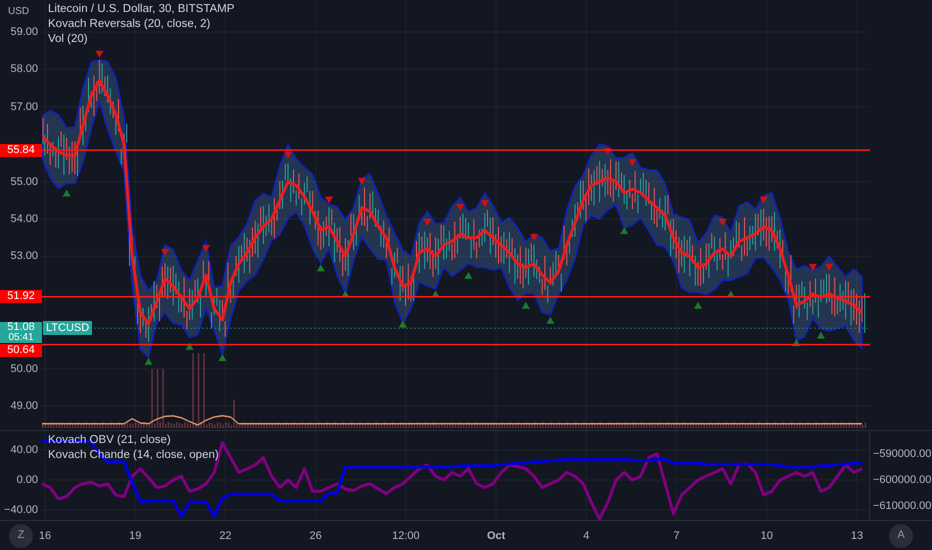 The width and height of the screenshot is (932, 550). What do you see at coordinates (45, 536) in the screenshot?
I see `time-label: 16` at bounding box center [45, 536].